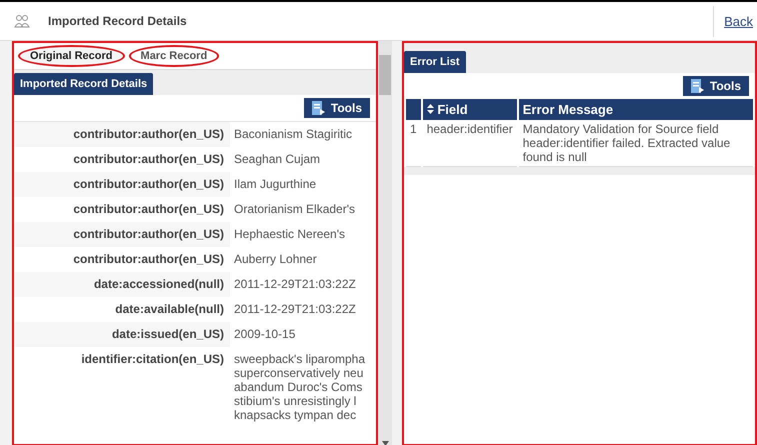 The width and height of the screenshot is (757, 445). What do you see at coordinates (84, 84) in the screenshot?
I see `section-tab: Imported Record Details` at bounding box center [84, 84].